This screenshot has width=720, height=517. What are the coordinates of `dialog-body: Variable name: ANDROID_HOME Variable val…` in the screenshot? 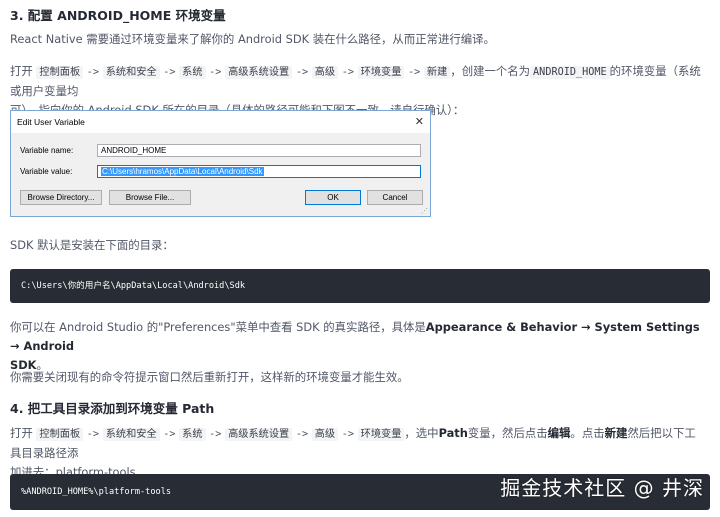 It's located at (220, 174).